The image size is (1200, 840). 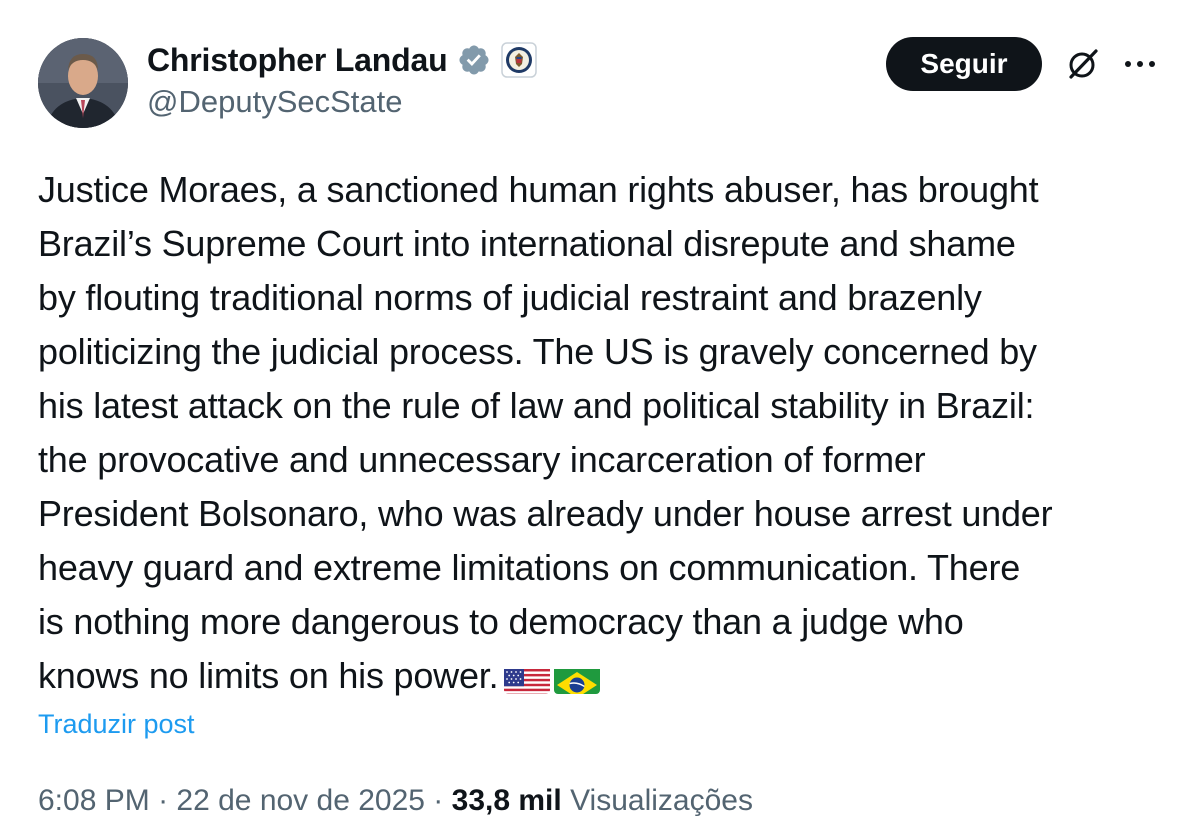 I want to click on author-name-row: Christopher Landau, so click(x=342, y=60).